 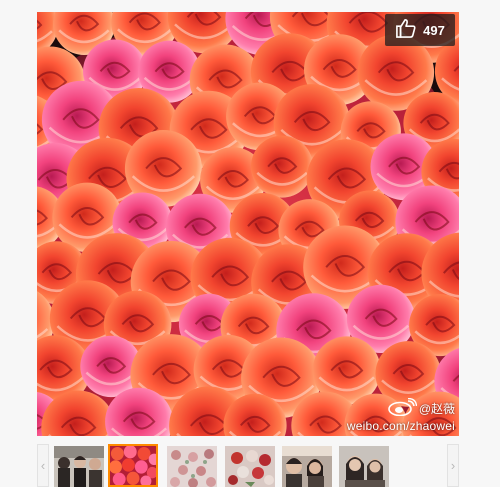 What do you see at coordinates (400, 426) in the screenshot?
I see `watermark-url: weibo.com/zhaowei` at bounding box center [400, 426].